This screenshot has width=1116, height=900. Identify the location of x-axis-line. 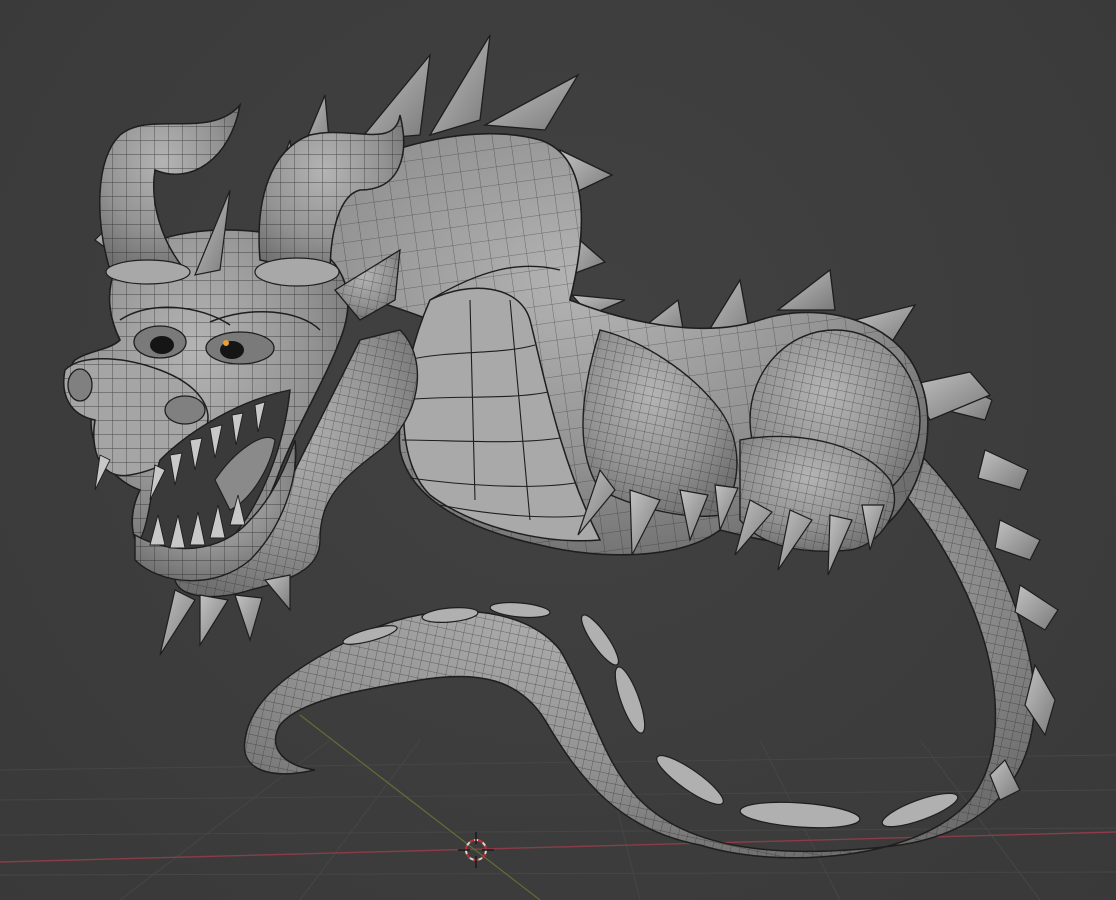
(558, 847).